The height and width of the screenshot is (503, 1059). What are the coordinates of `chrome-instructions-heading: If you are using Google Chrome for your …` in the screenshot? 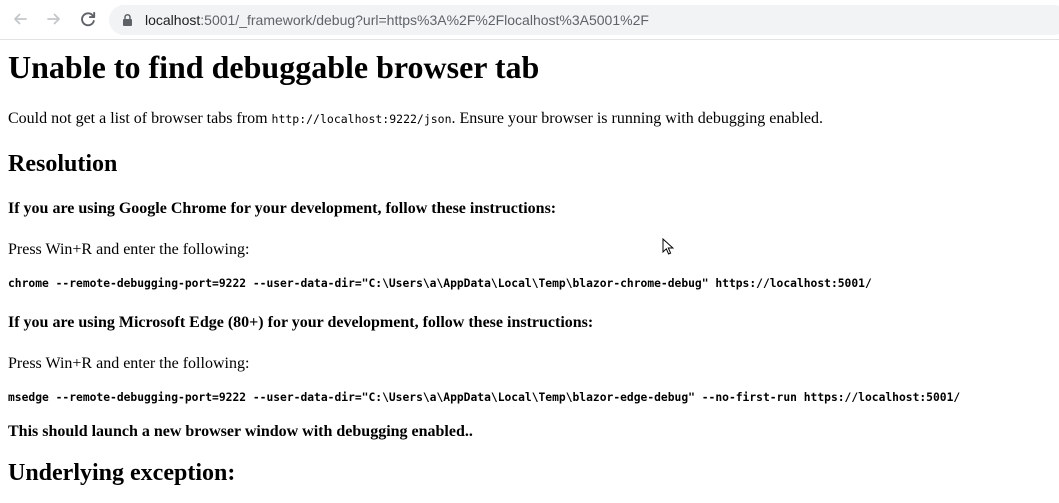 It's located at (282, 208).